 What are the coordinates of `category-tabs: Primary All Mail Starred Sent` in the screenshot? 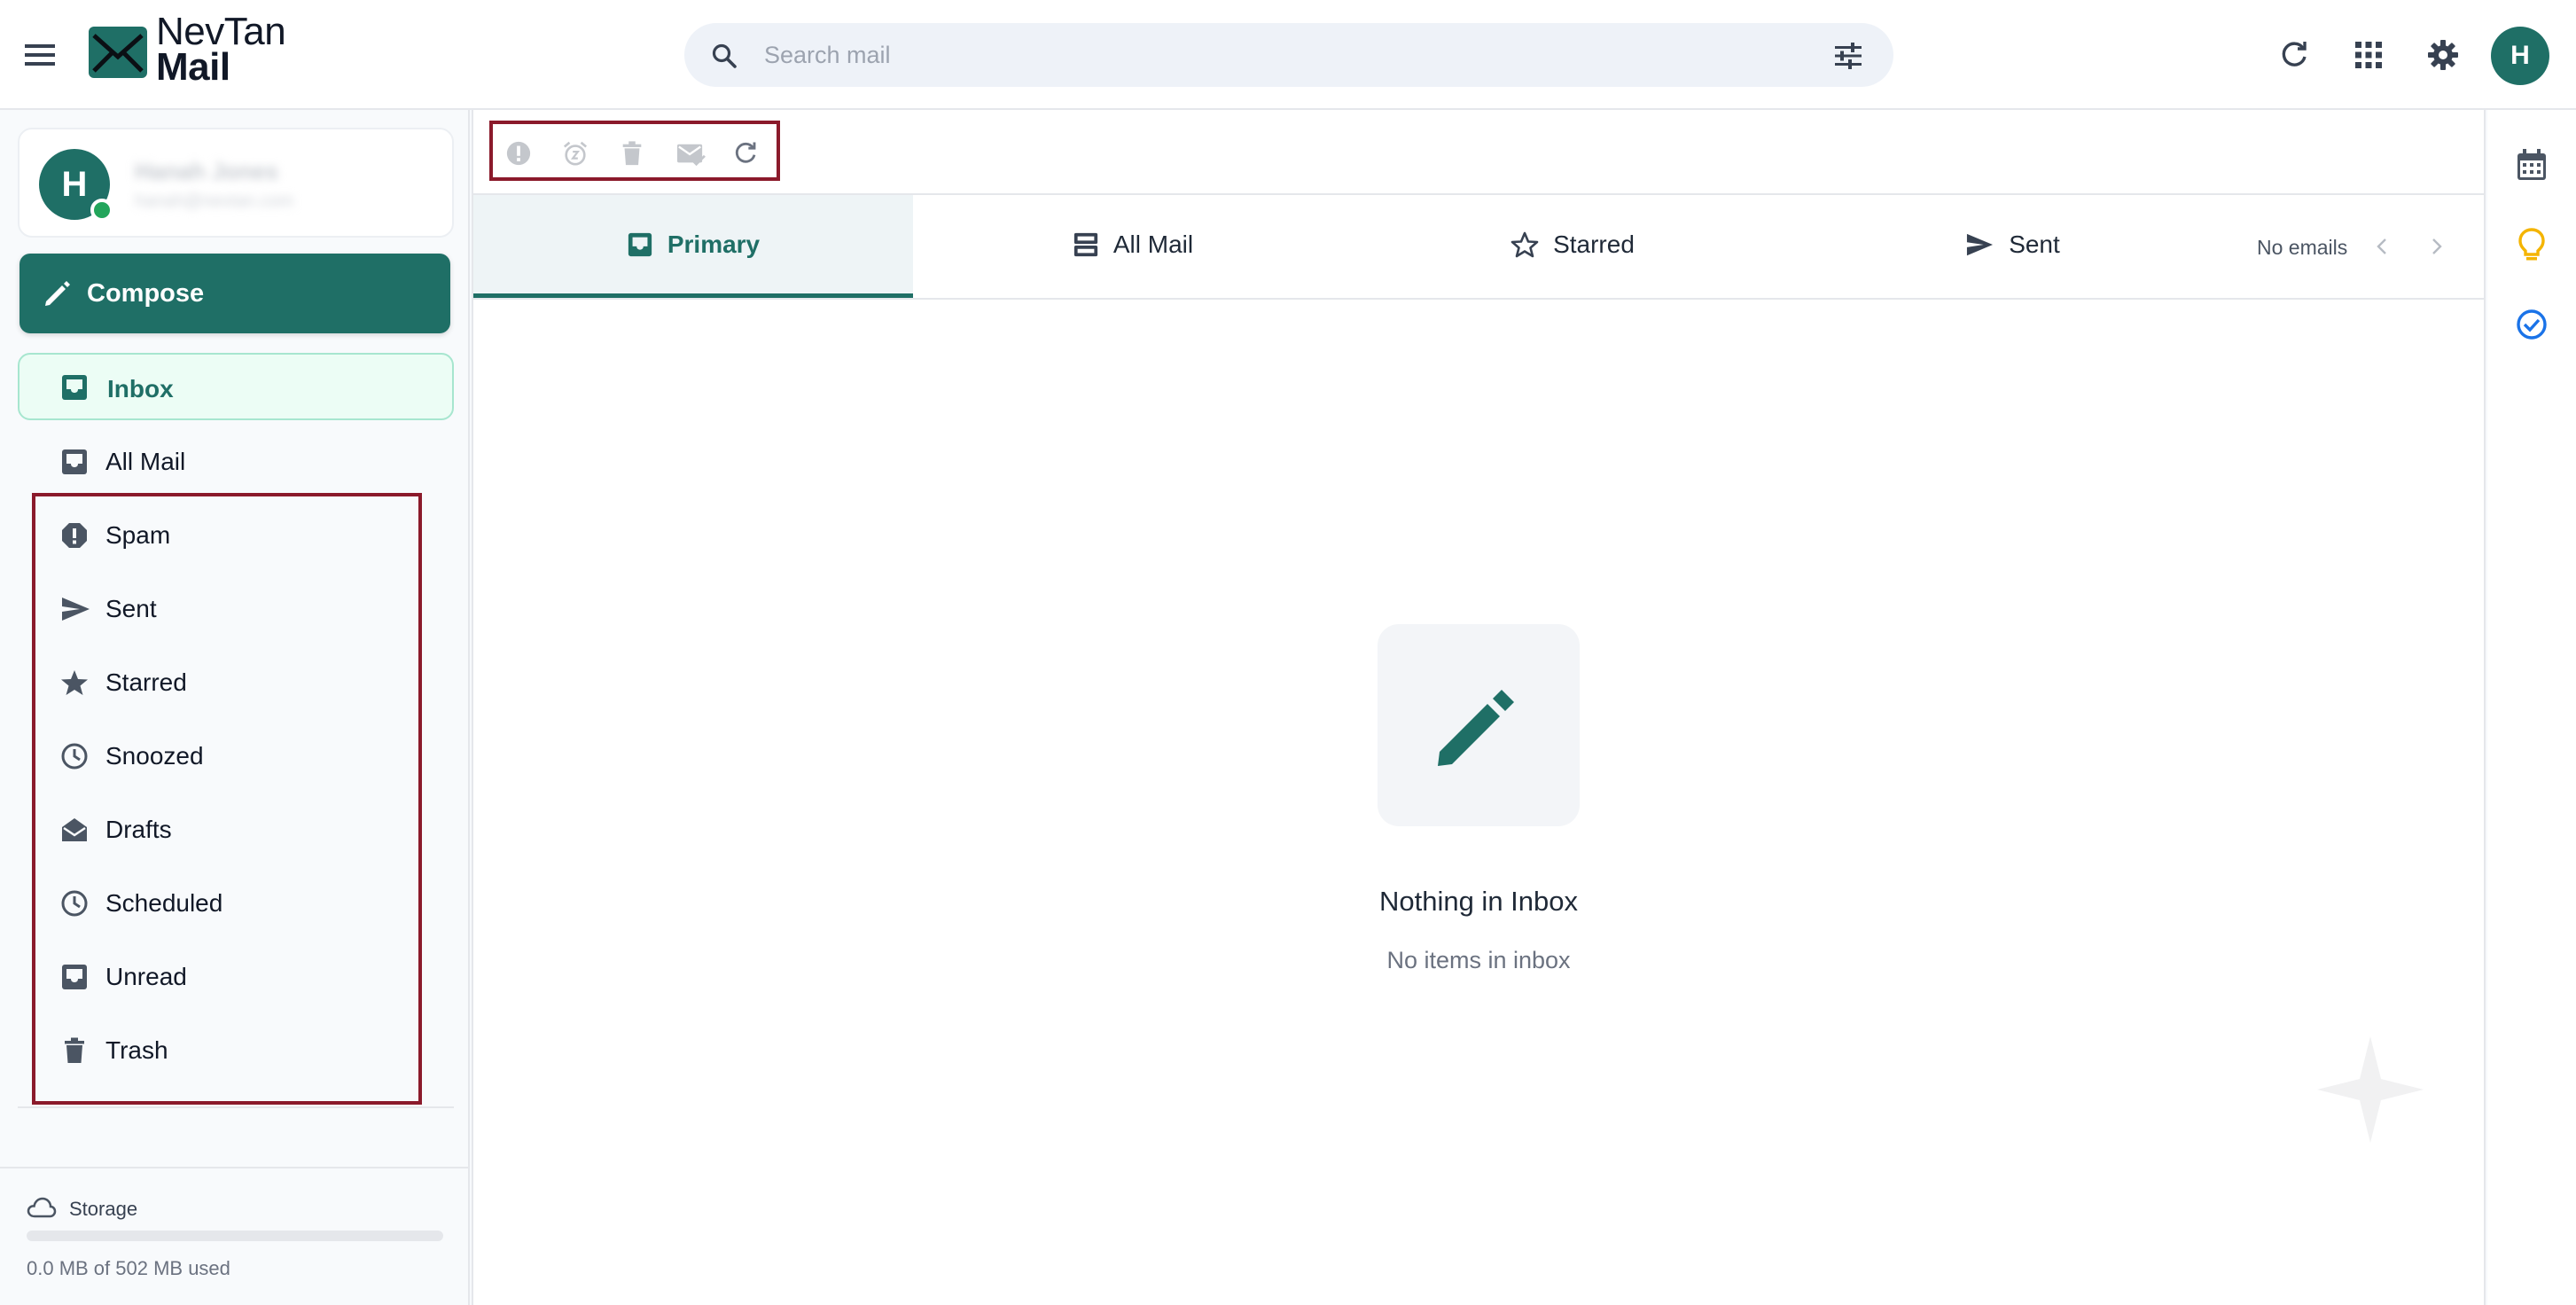 It's located at (1478, 248).